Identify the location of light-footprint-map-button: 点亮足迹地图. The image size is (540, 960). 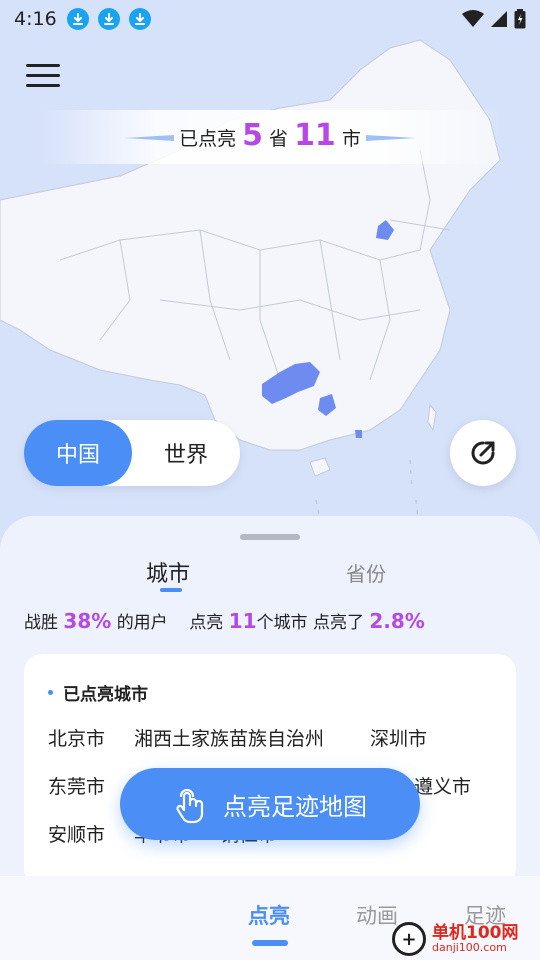
(270, 804).